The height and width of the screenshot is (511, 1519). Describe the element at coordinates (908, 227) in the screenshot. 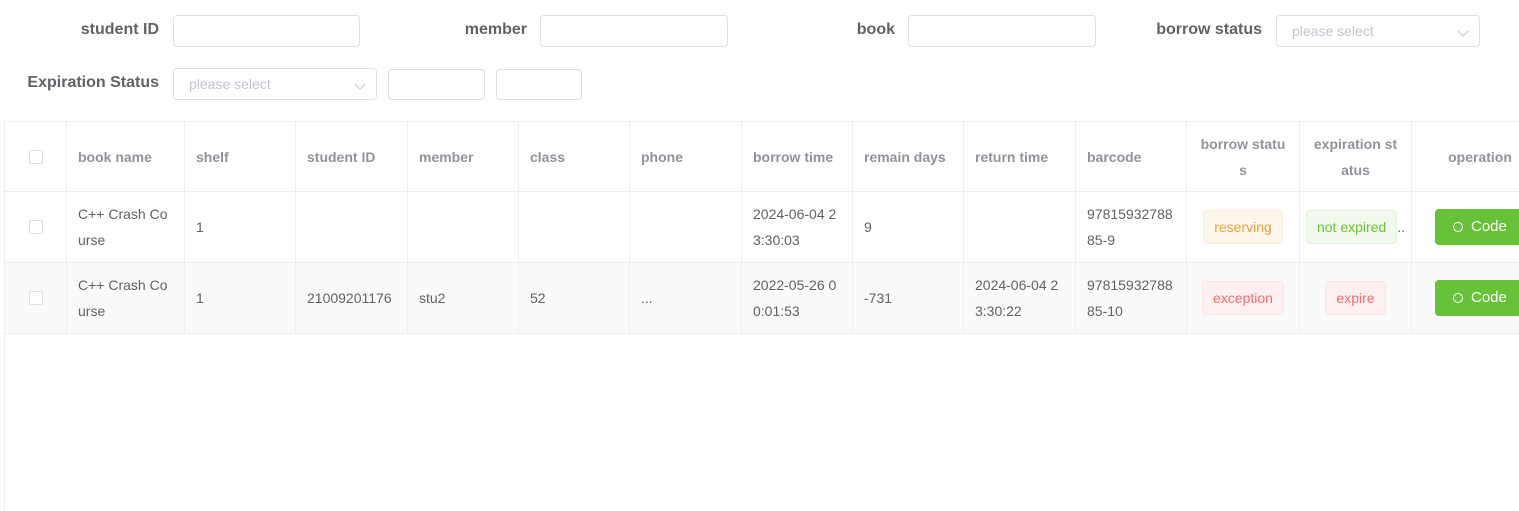

I see `remain-days-cell: 9` at that location.